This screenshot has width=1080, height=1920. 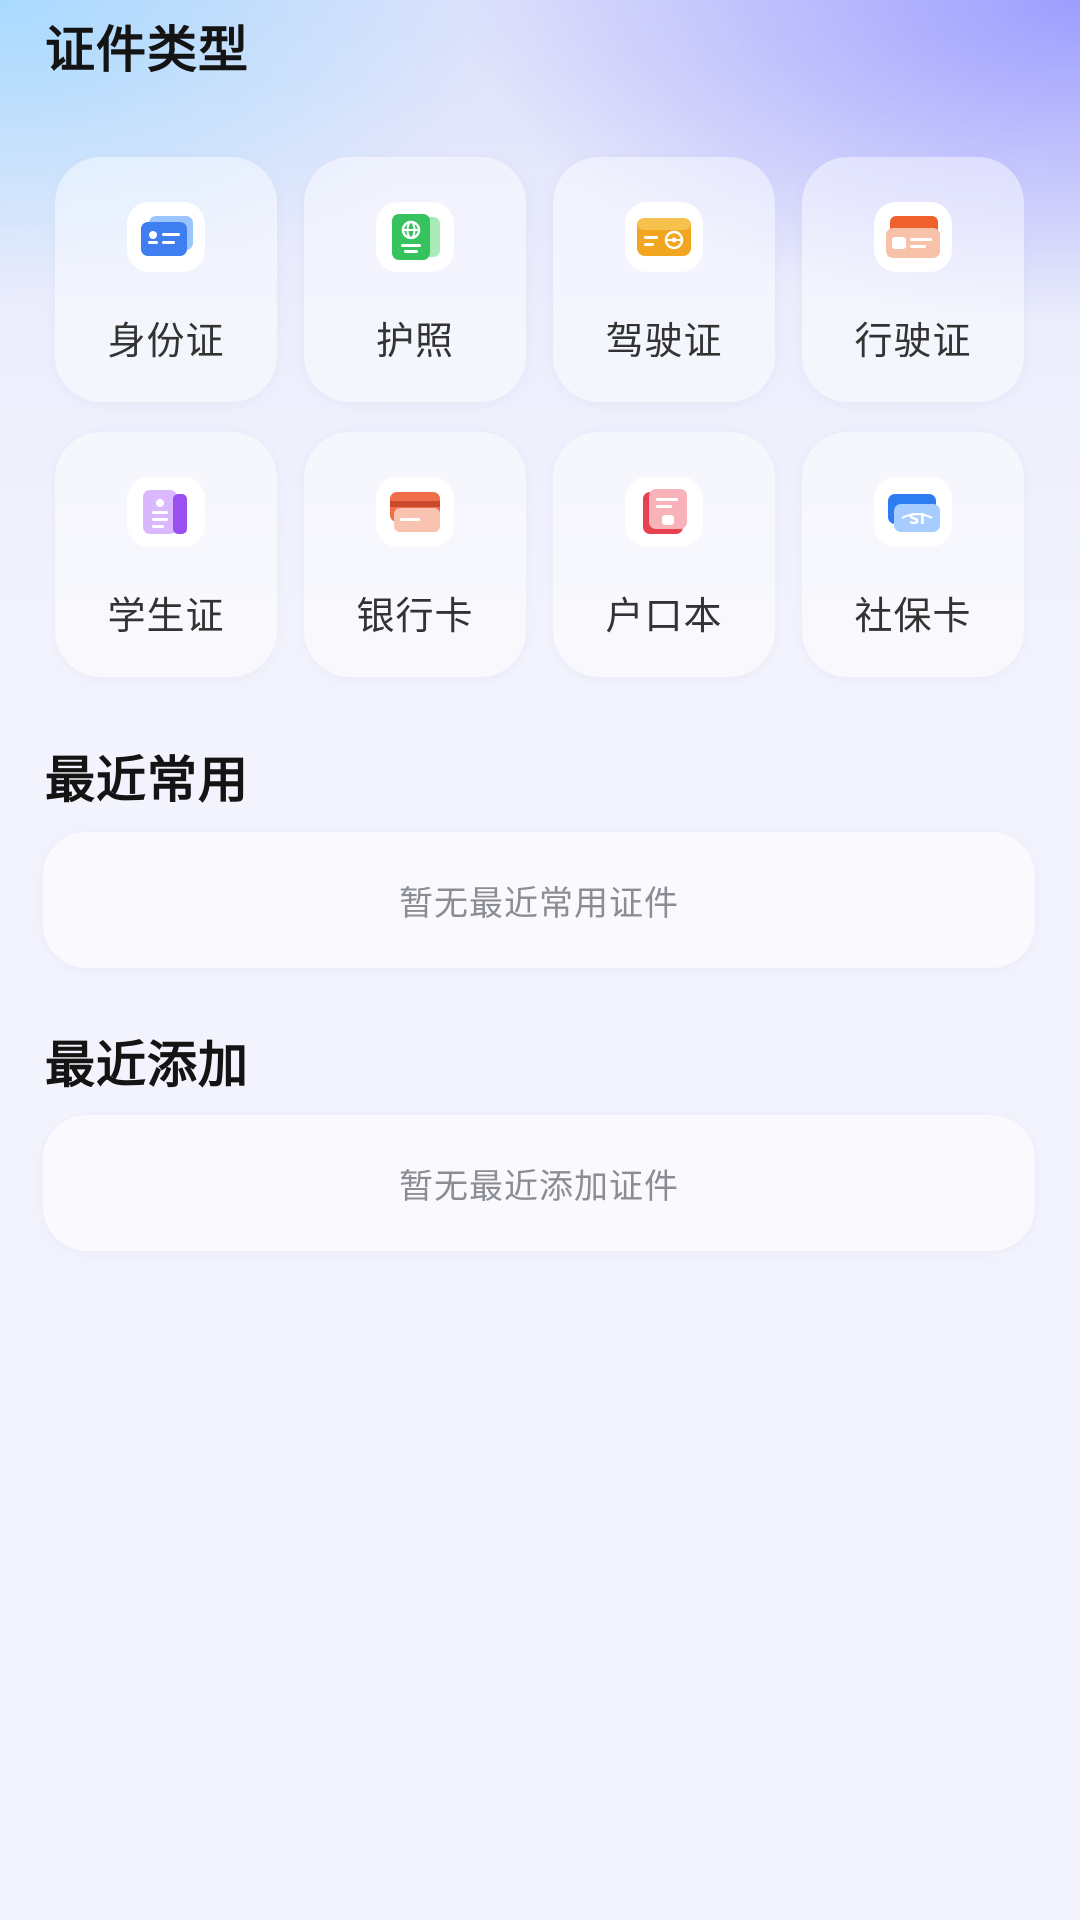 What do you see at coordinates (664, 554) in the screenshot?
I see `type-card-household-register: 户口本` at bounding box center [664, 554].